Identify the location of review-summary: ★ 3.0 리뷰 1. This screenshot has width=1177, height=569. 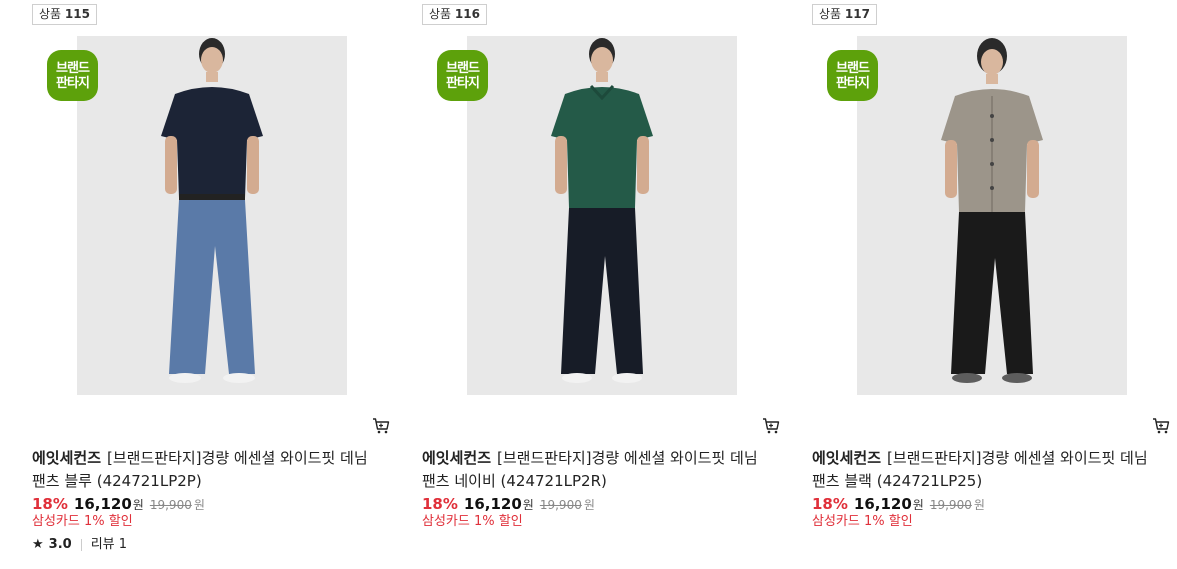
(79, 545).